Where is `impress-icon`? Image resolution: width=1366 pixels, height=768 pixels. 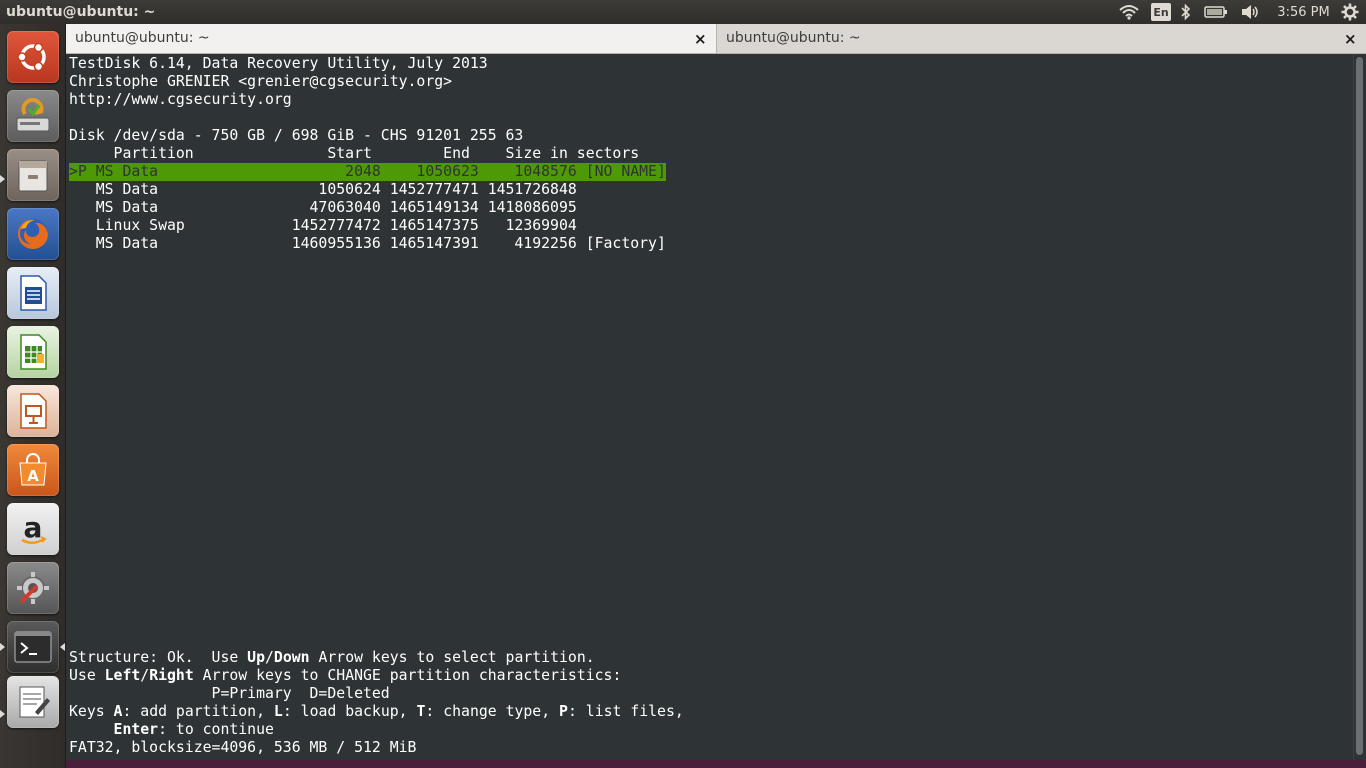
impress-icon is located at coordinates (33, 411).